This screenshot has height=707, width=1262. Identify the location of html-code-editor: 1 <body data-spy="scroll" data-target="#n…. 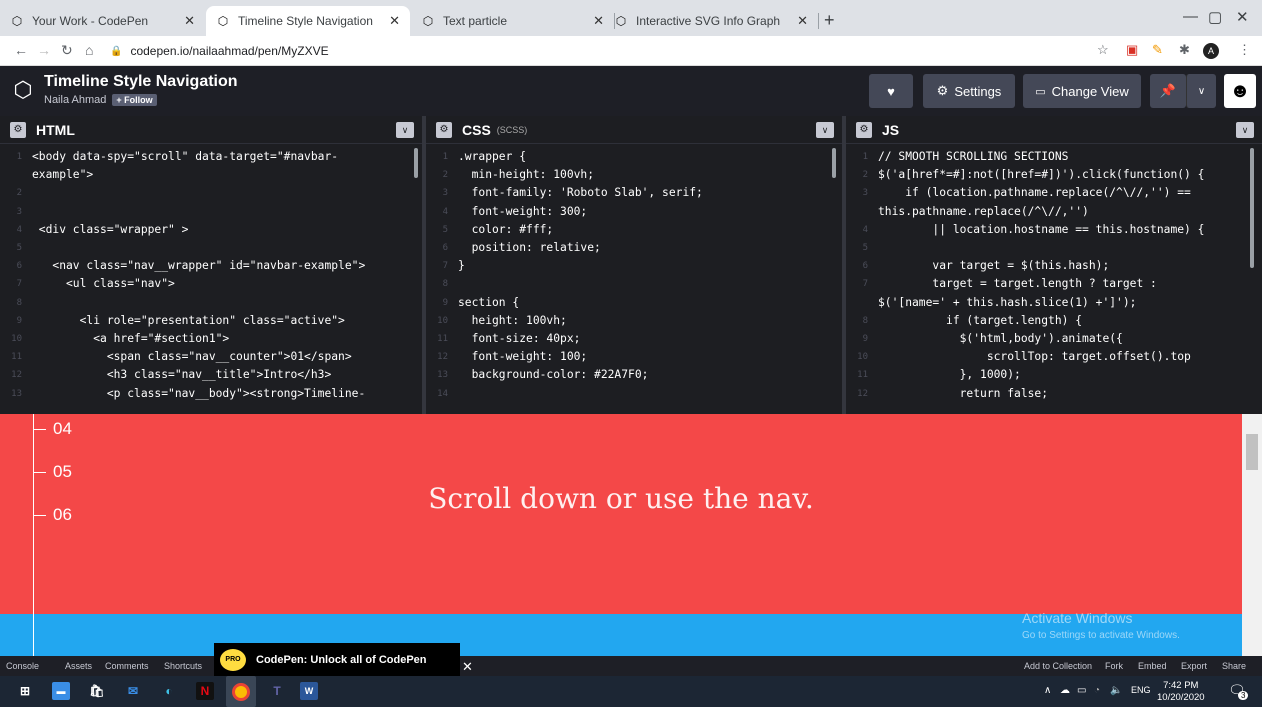
(211, 275).